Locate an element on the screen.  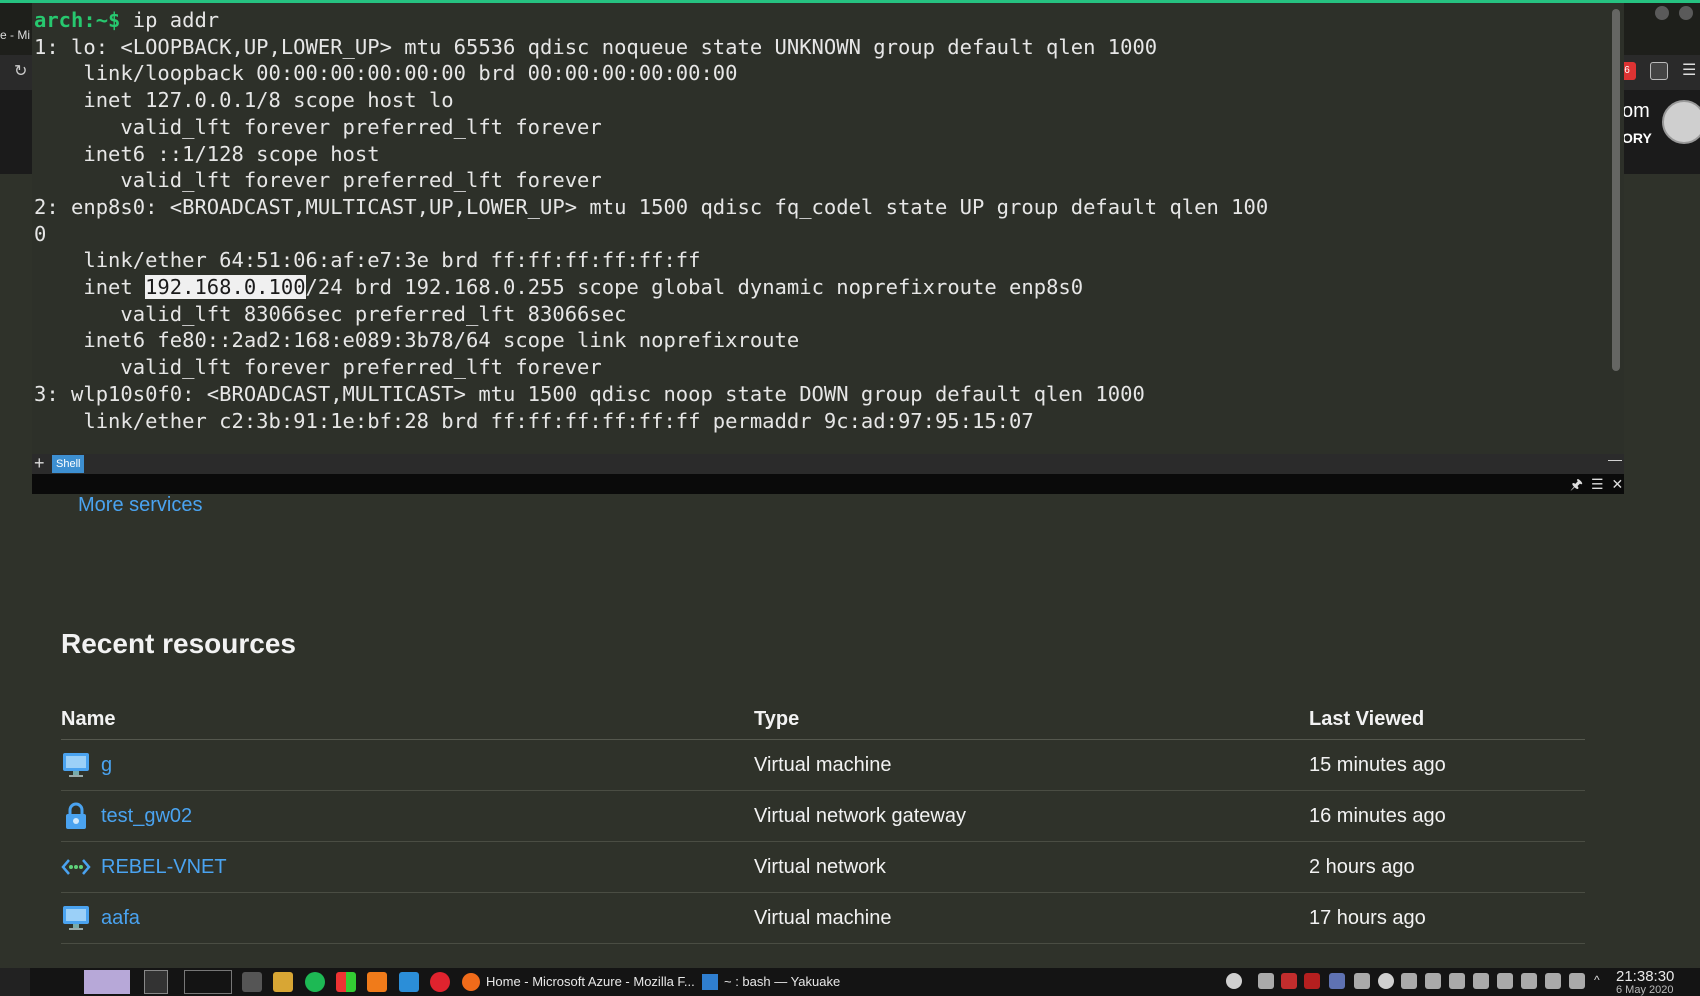
extension-icons: 6 ☰ is located at coordinates (1659, 71).